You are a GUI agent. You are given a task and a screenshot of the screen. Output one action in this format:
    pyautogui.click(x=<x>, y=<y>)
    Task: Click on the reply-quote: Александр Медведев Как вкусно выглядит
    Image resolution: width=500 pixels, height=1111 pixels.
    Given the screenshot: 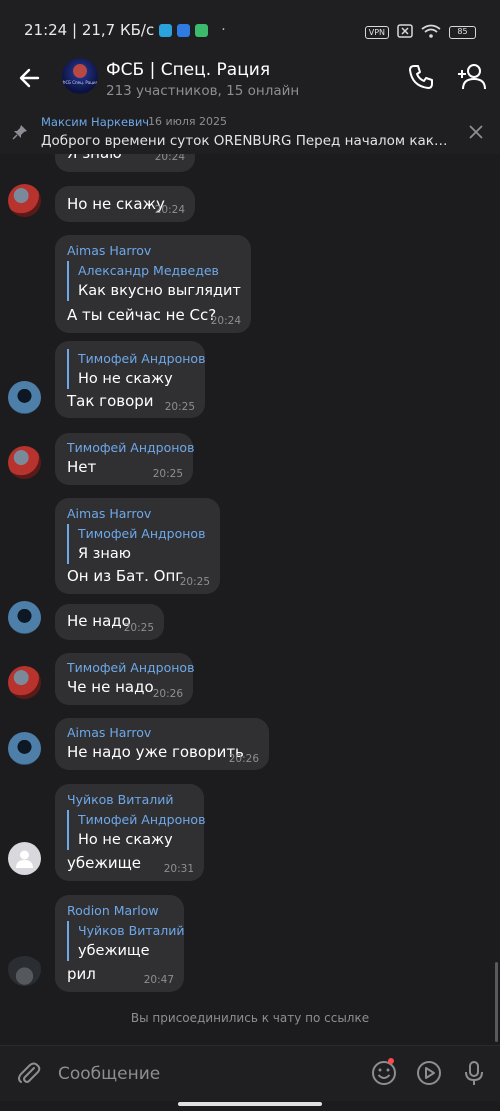 What is the action you would take?
    pyautogui.click(x=154, y=281)
    